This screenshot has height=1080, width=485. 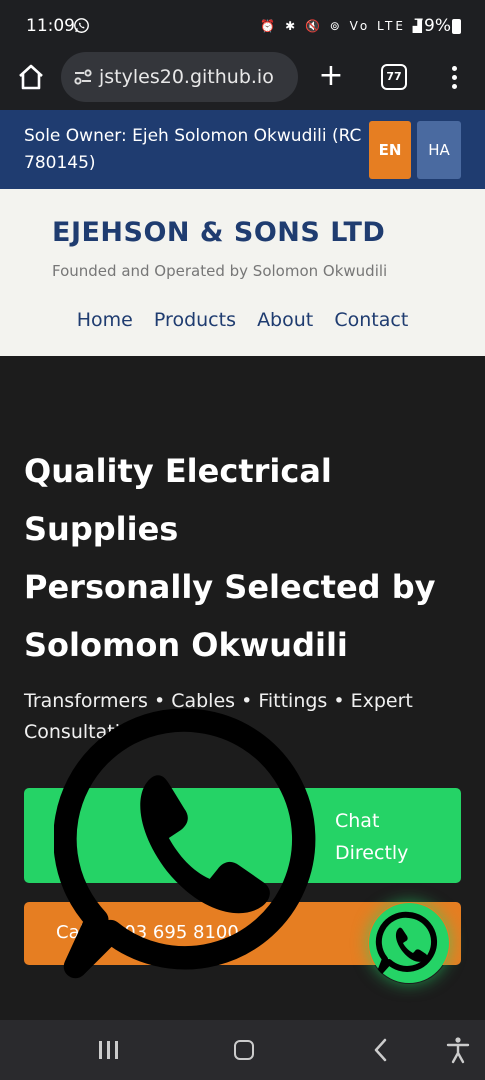 I want to click on whatsapp-floating-button, so click(x=409, y=943).